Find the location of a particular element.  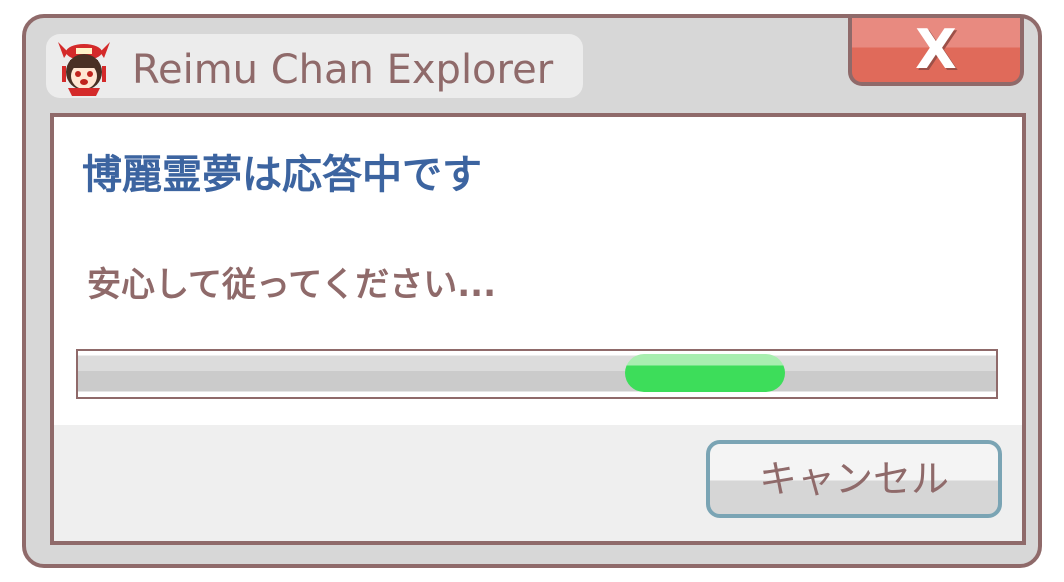

window-title: Reimu Chan Explorer is located at coordinates (343, 70).